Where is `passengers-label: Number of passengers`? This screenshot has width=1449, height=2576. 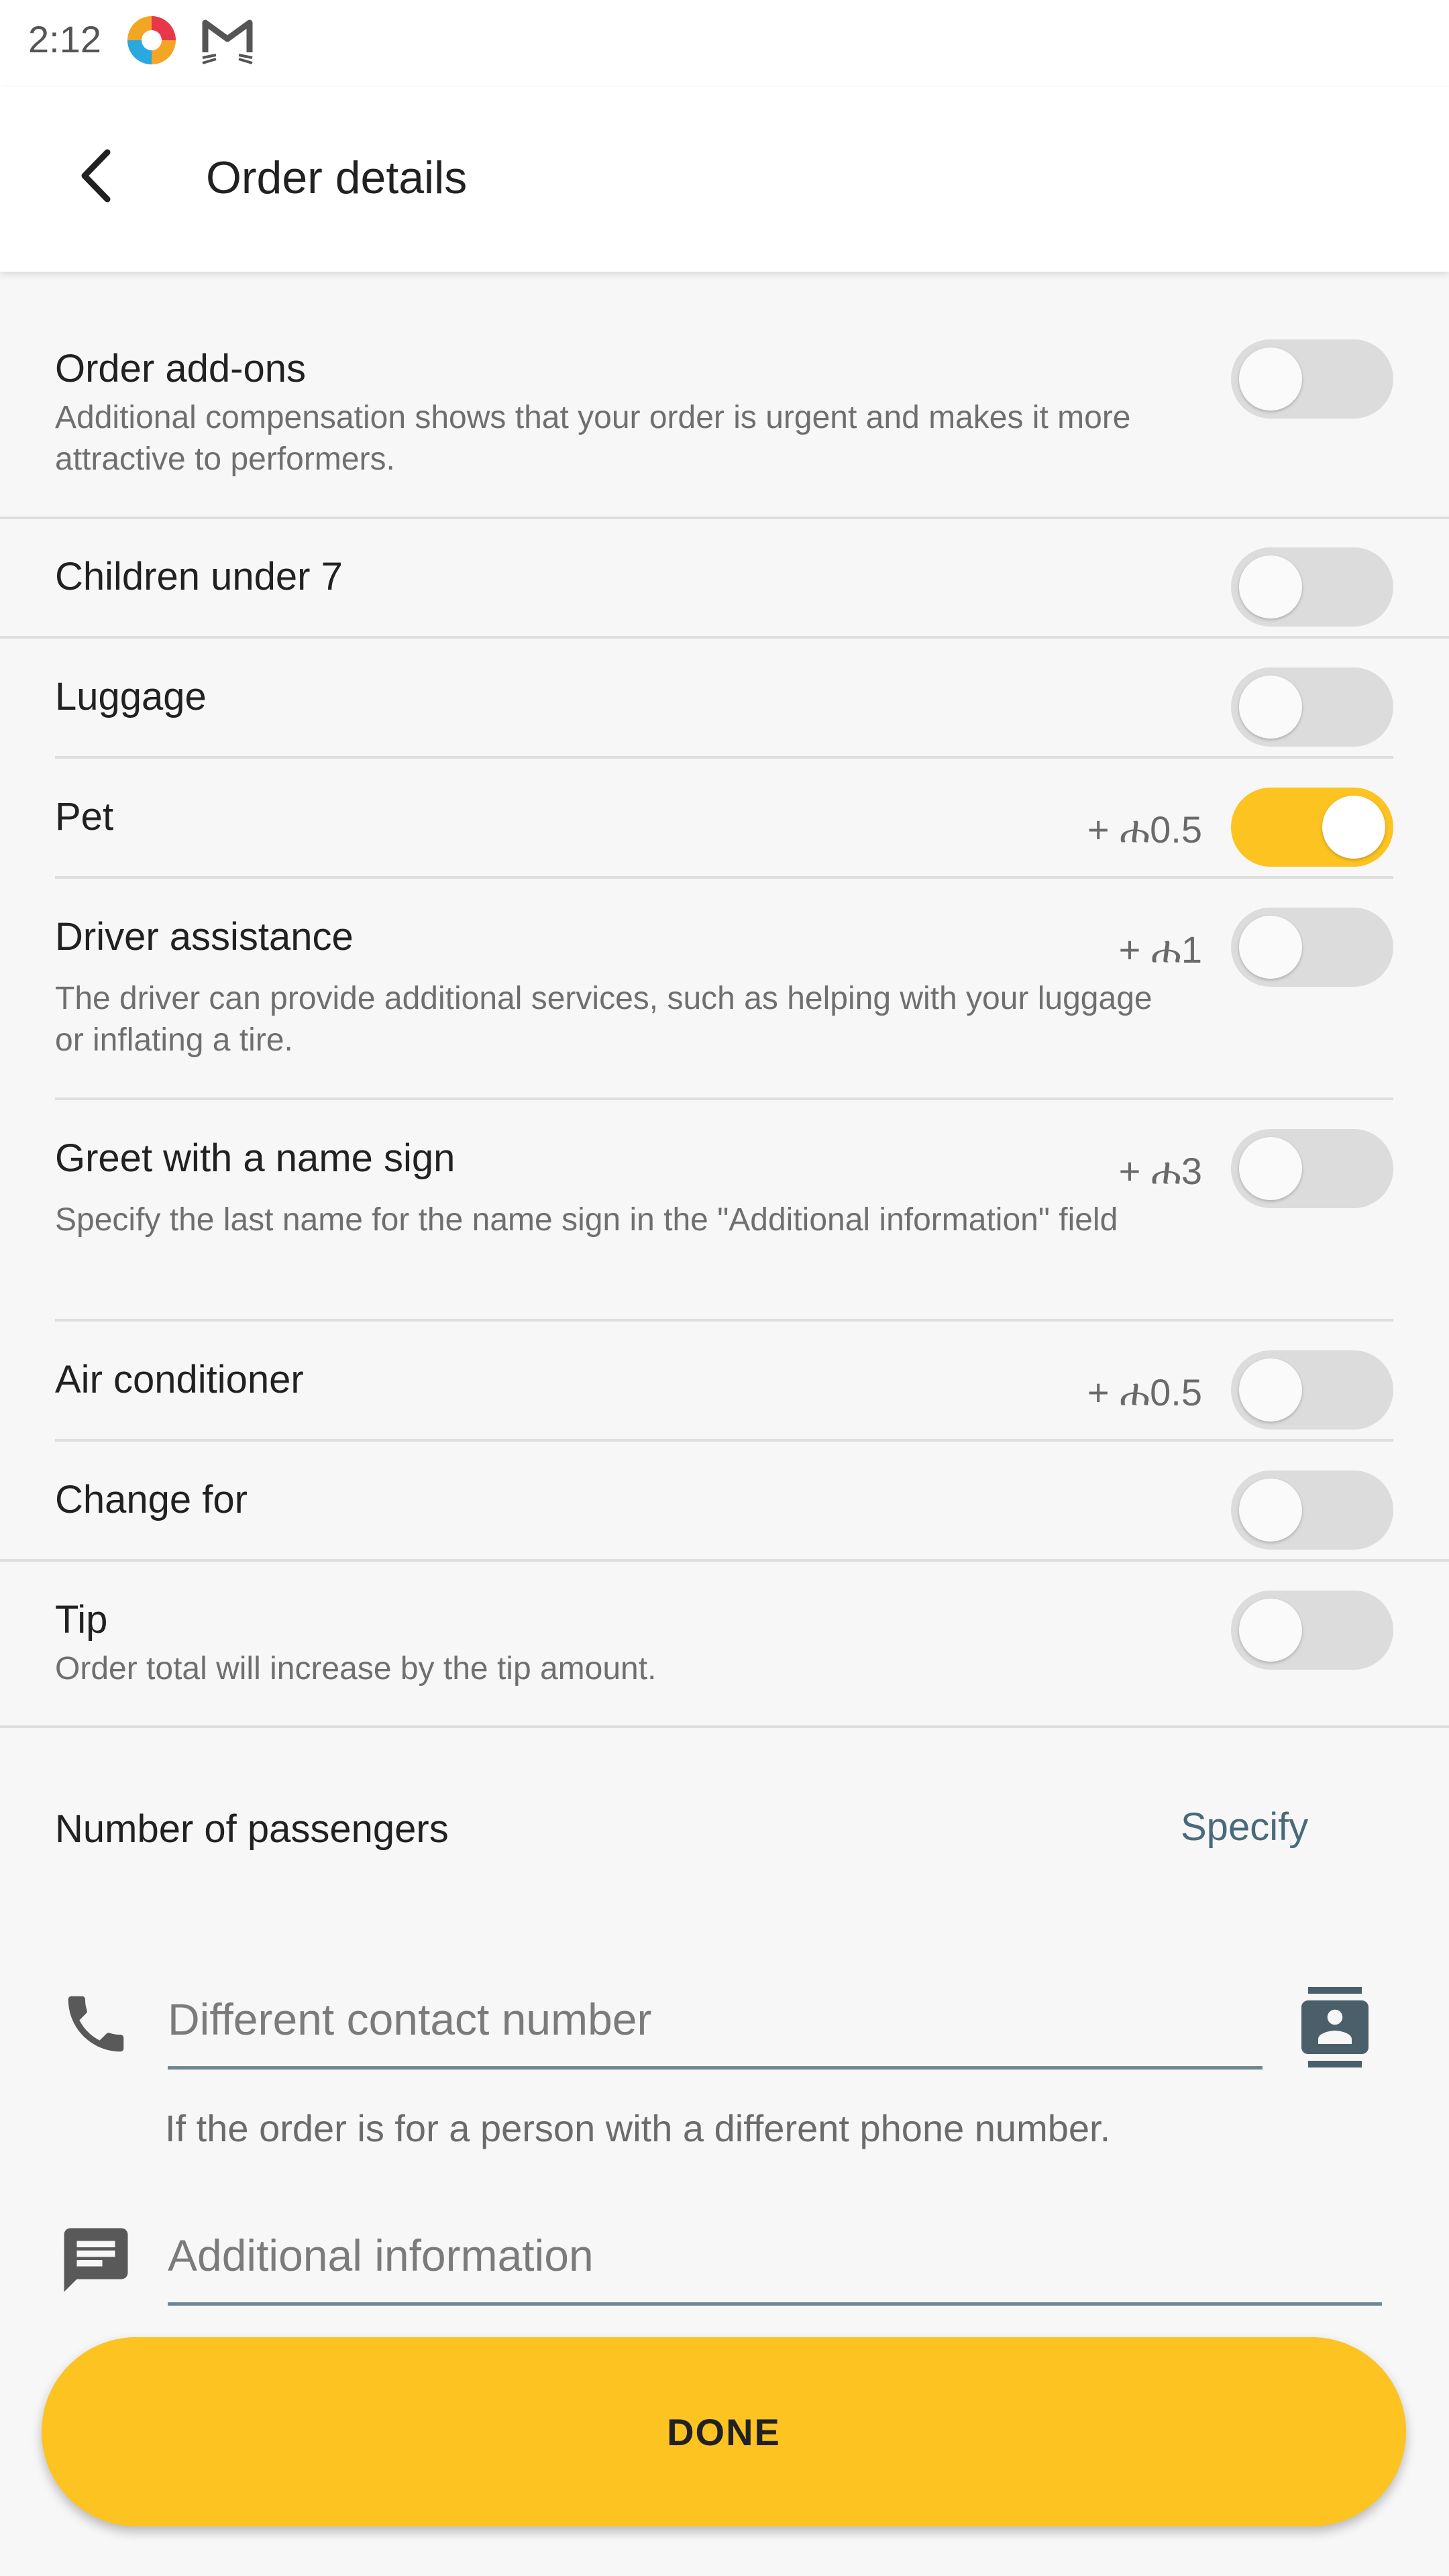 passengers-label: Number of passengers is located at coordinates (252, 1829).